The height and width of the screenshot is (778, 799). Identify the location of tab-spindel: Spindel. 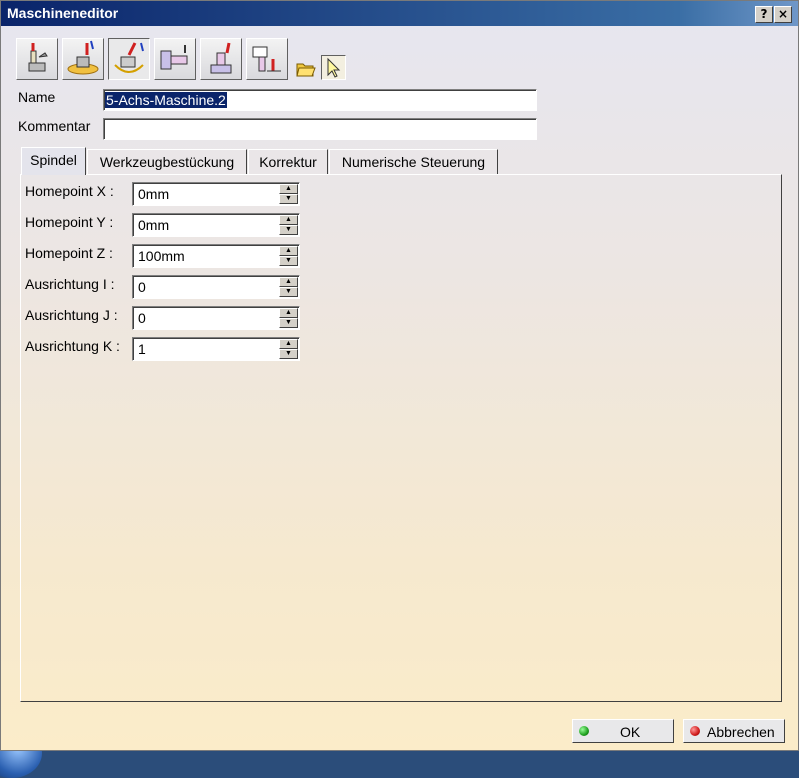
(53, 161).